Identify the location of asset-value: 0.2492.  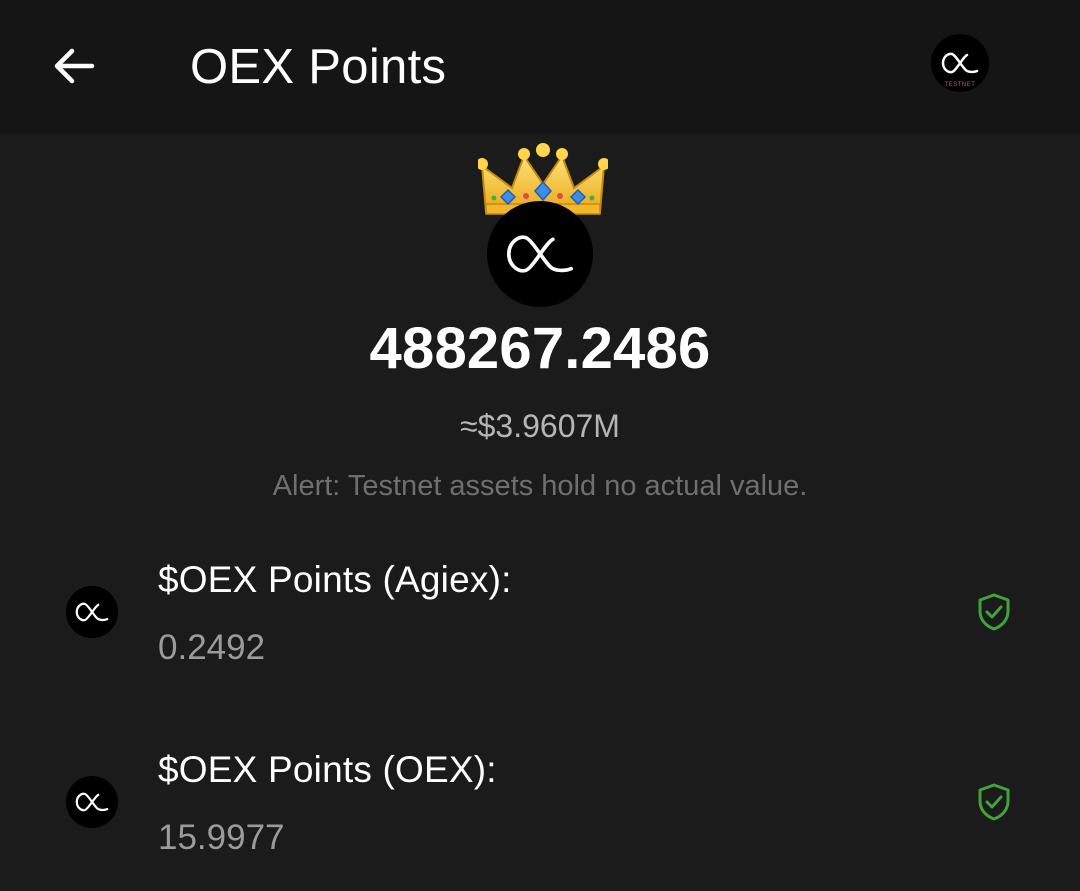
(212, 647).